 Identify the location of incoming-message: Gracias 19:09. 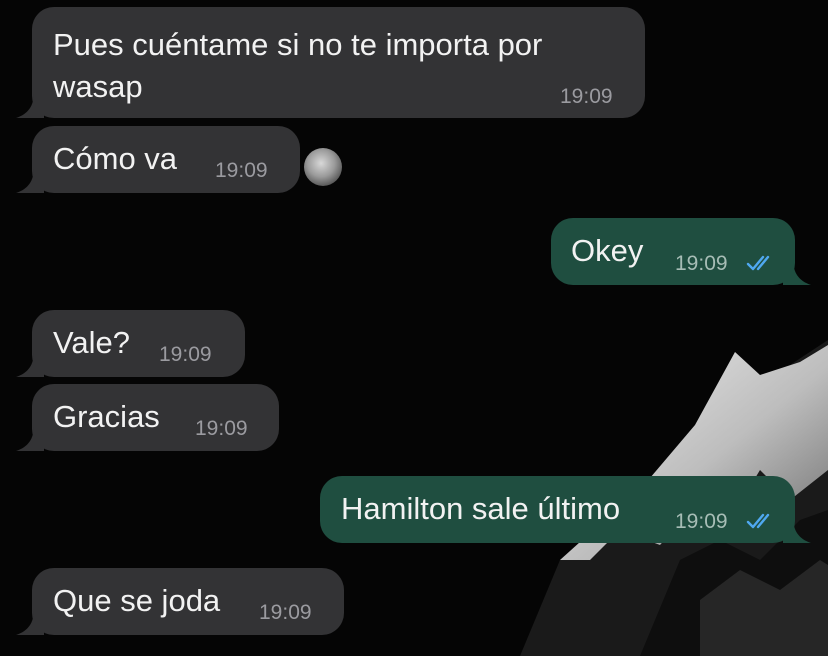
(147, 417).